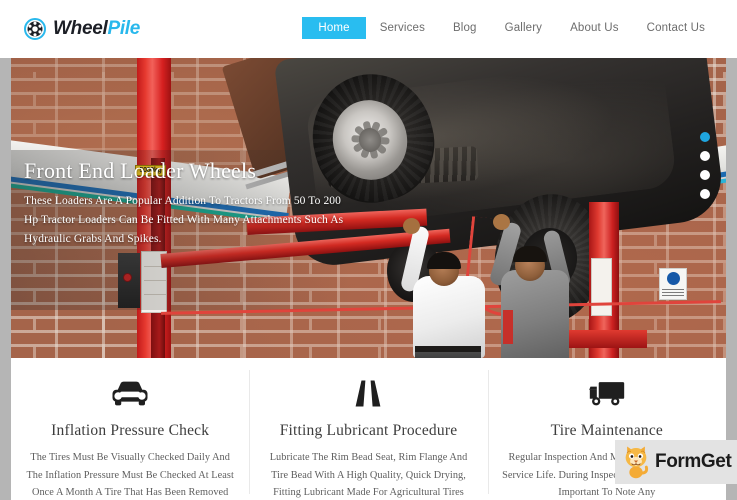  I want to click on logo-text-primary: Wheel, so click(80, 28).